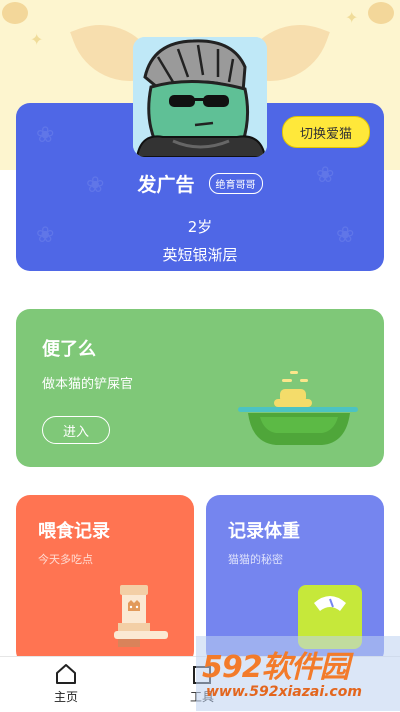 The width and height of the screenshot is (400, 712). What do you see at coordinates (326, 132) in the screenshot?
I see `switch-pet-button: 切换爱猫` at bounding box center [326, 132].